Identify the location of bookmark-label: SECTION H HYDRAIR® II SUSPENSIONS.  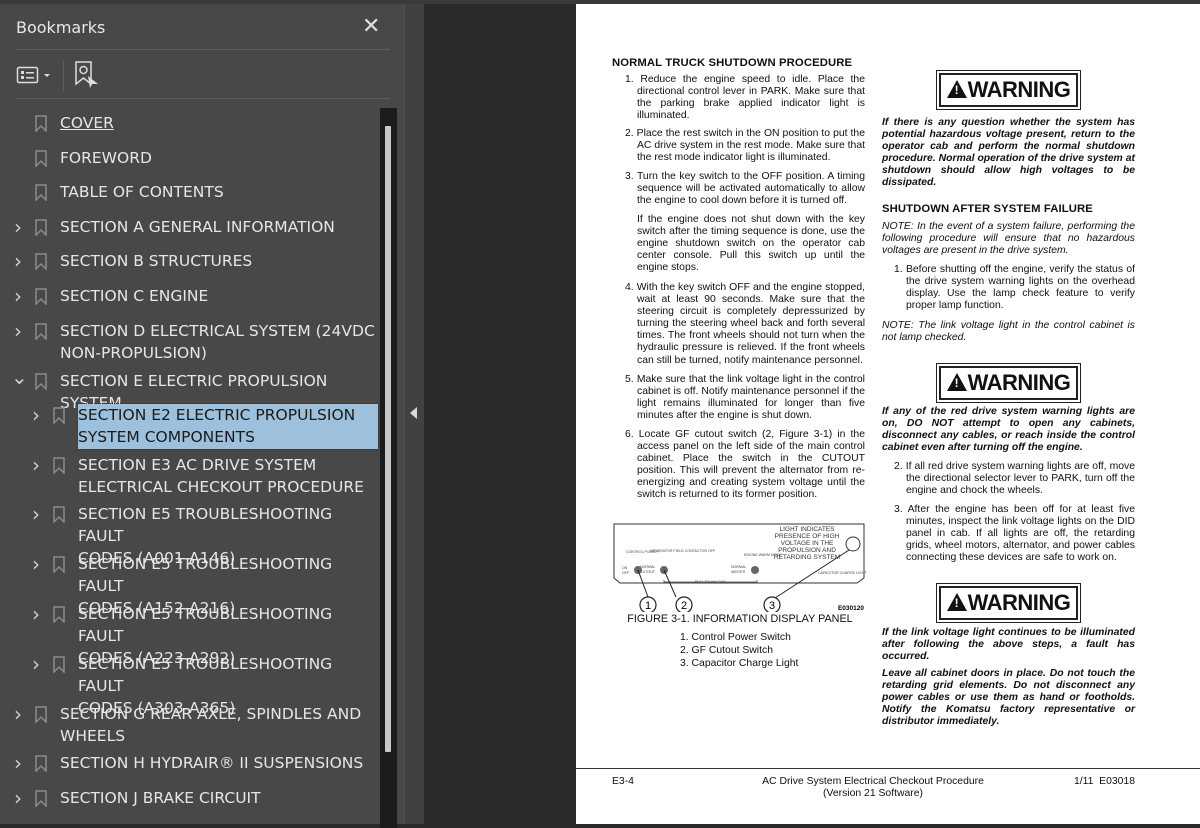
(211, 763).